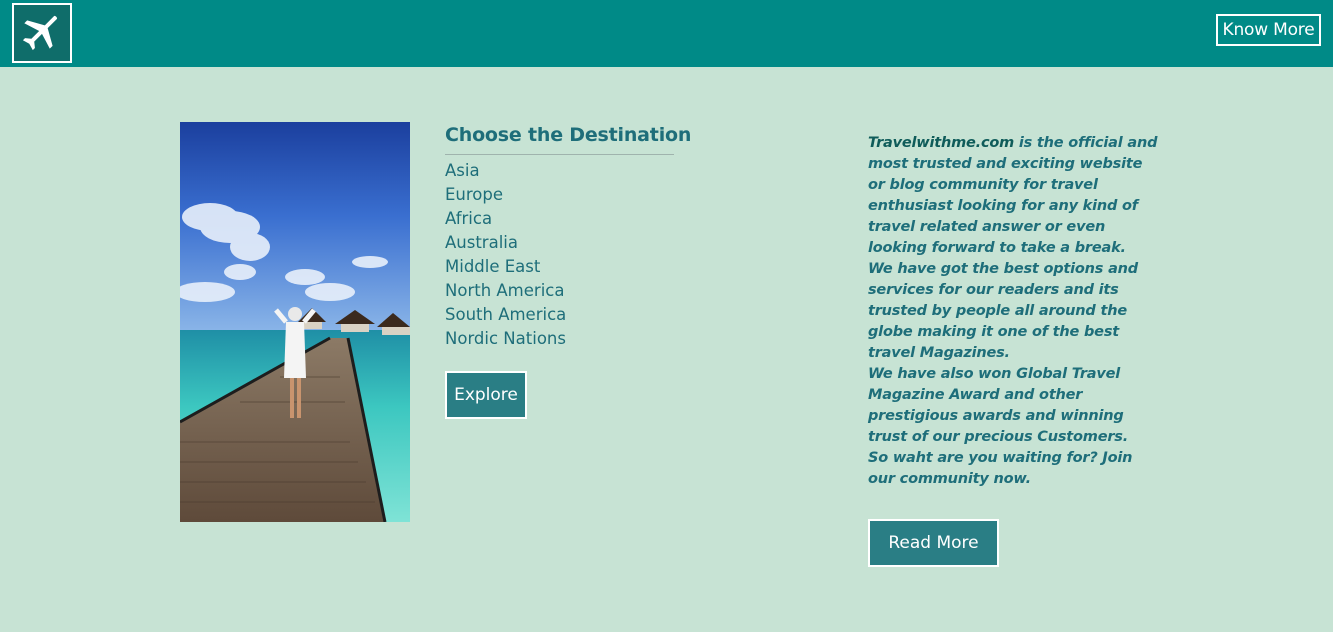 This screenshot has height=632, width=1333. Describe the element at coordinates (295, 322) in the screenshot. I see `beach-pier-photo` at that location.